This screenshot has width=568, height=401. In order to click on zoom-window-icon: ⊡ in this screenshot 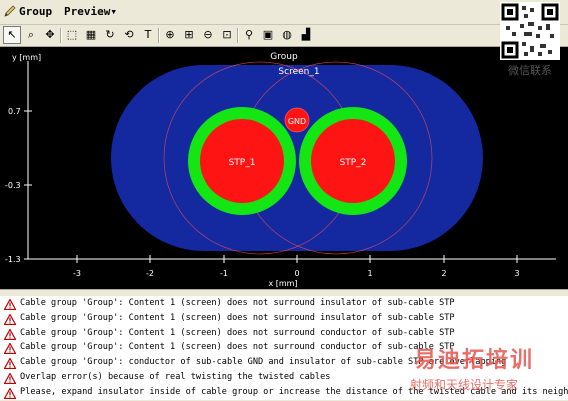, I will do `click(227, 34)`.